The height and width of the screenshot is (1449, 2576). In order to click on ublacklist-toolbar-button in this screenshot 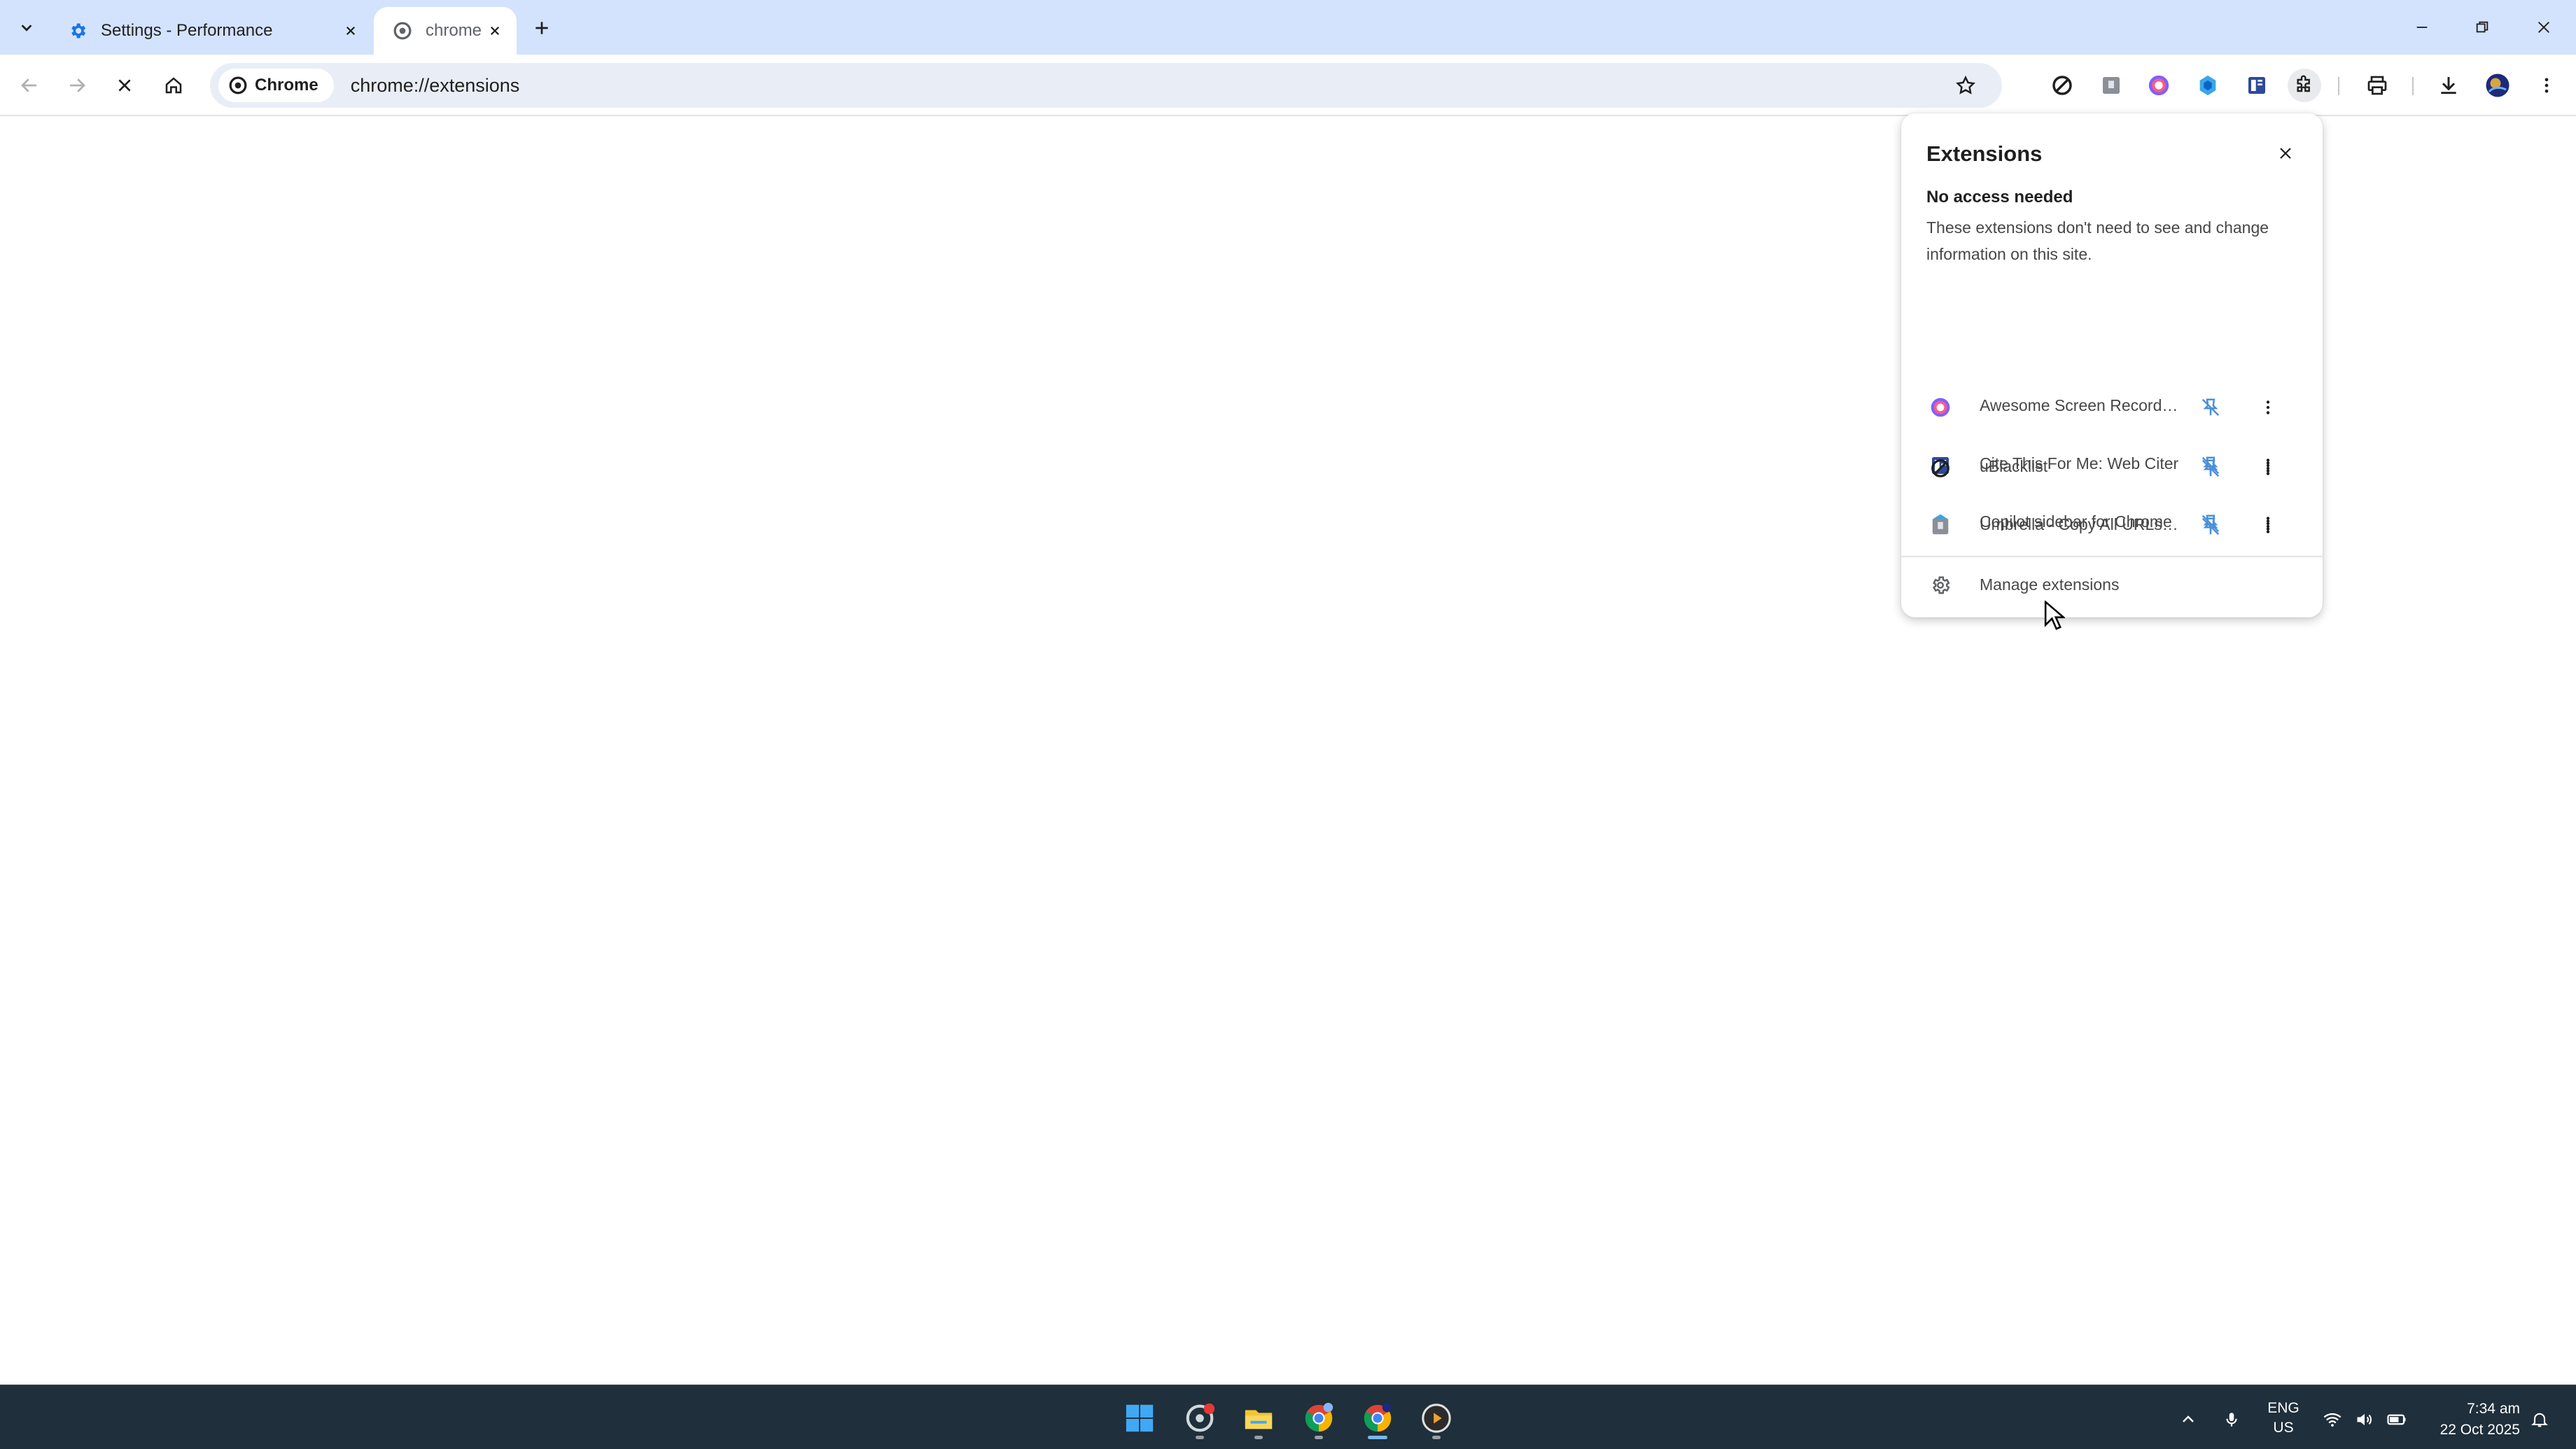, I will do `click(2062, 85)`.